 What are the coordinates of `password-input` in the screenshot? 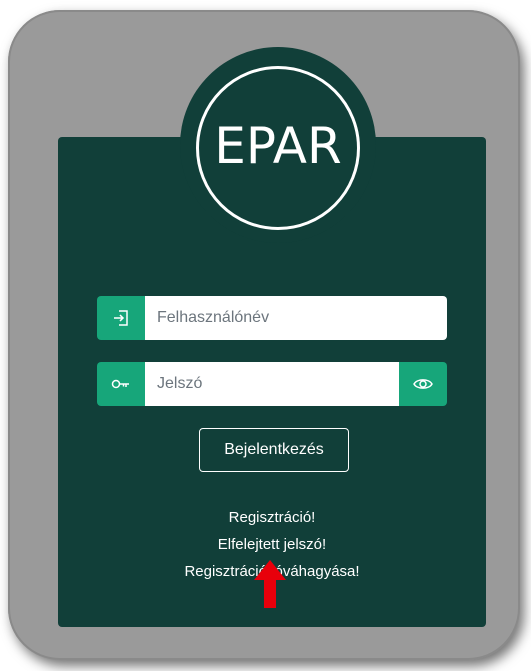 It's located at (272, 384).